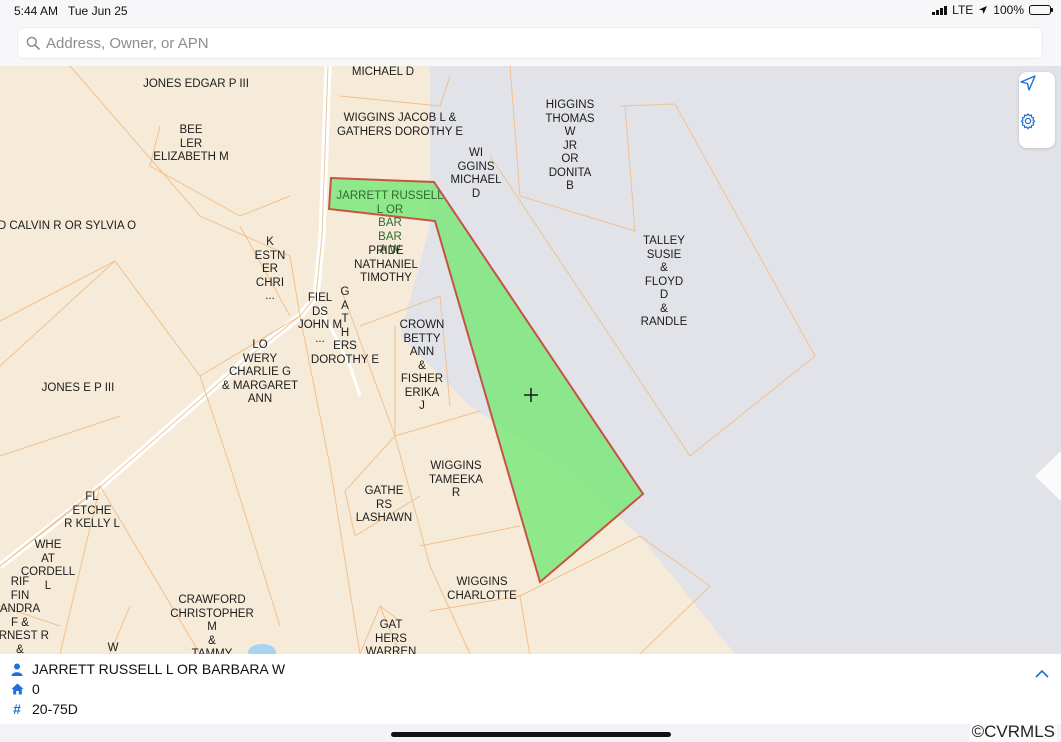  Describe the element at coordinates (664, 281) in the screenshot. I see `parcel-label: TALLEY SUSIE & FLOYD D & RANDLE` at that location.